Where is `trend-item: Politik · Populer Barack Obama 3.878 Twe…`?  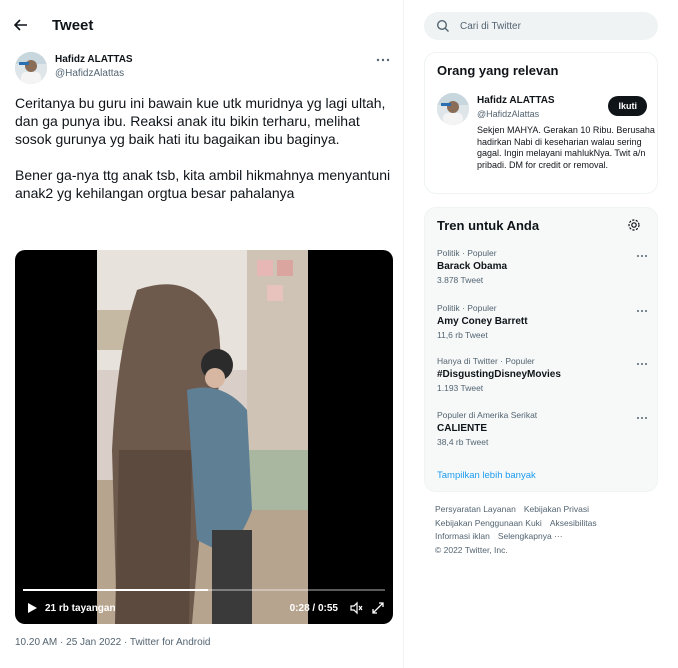
trend-item: Politik · Populer Barack Obama 3.878 Twe… is located at coordinates (542, 270).